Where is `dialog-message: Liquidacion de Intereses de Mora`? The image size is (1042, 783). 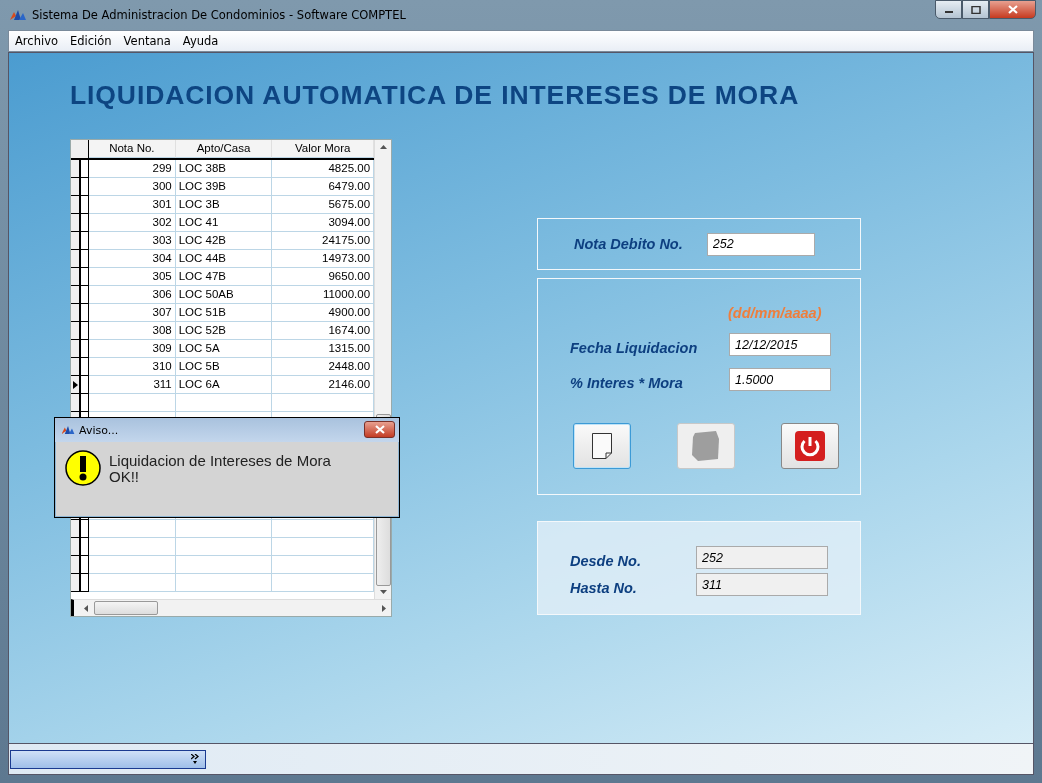
dialog-message: Liquidacion de Intereses de Mora is located at coordinates (220, 461).